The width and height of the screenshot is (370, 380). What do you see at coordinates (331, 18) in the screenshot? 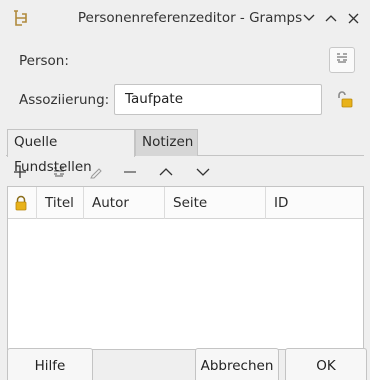
I see `maximize-icon` at bounding box center [331, 18].